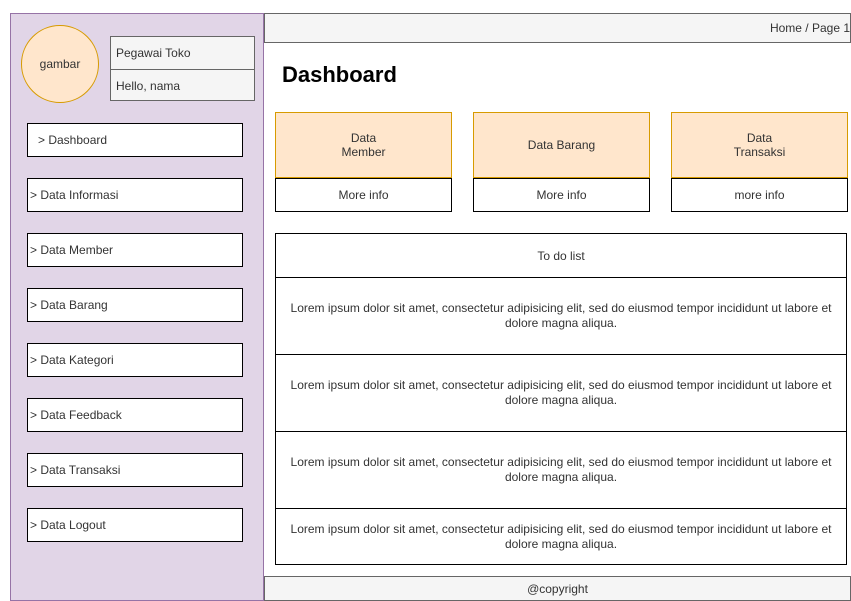 Image resolution: width=851 pixels, height=601 pixels. I want to click on sidebar-item-data-barang: > Data Barang, so click(135, 305).